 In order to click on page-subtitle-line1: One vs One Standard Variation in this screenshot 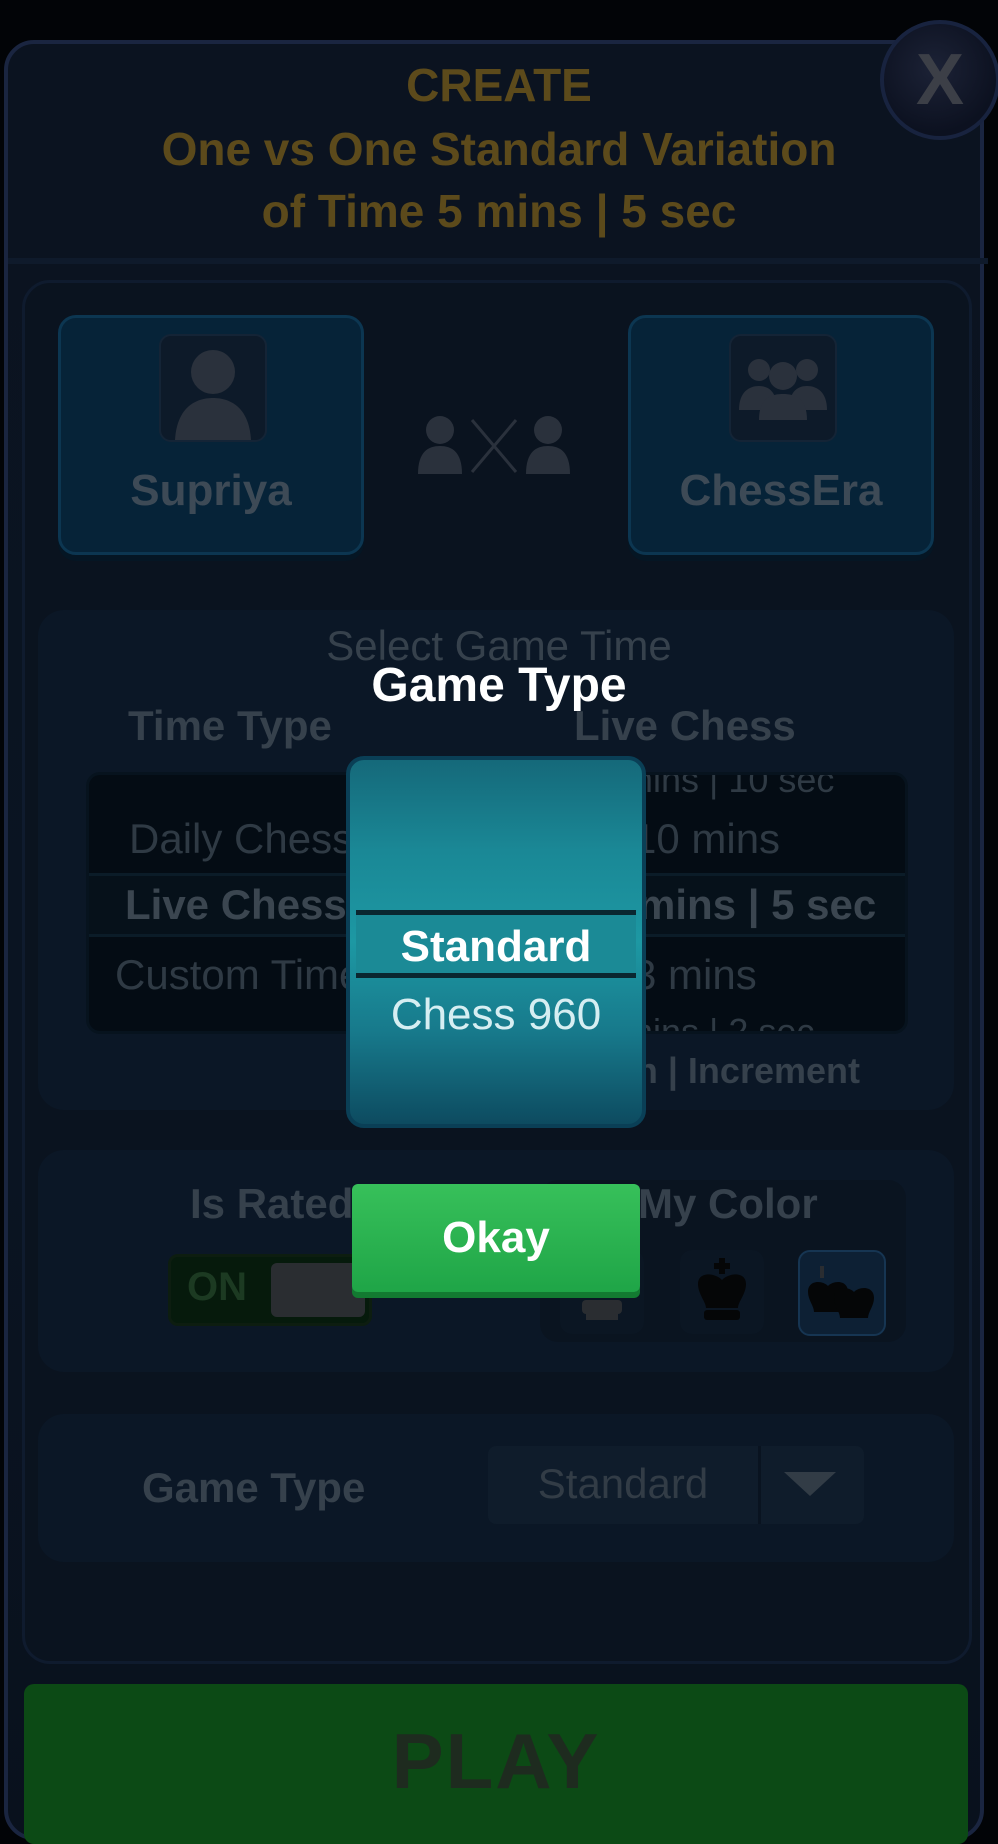, I will do `click(499, 149)`.